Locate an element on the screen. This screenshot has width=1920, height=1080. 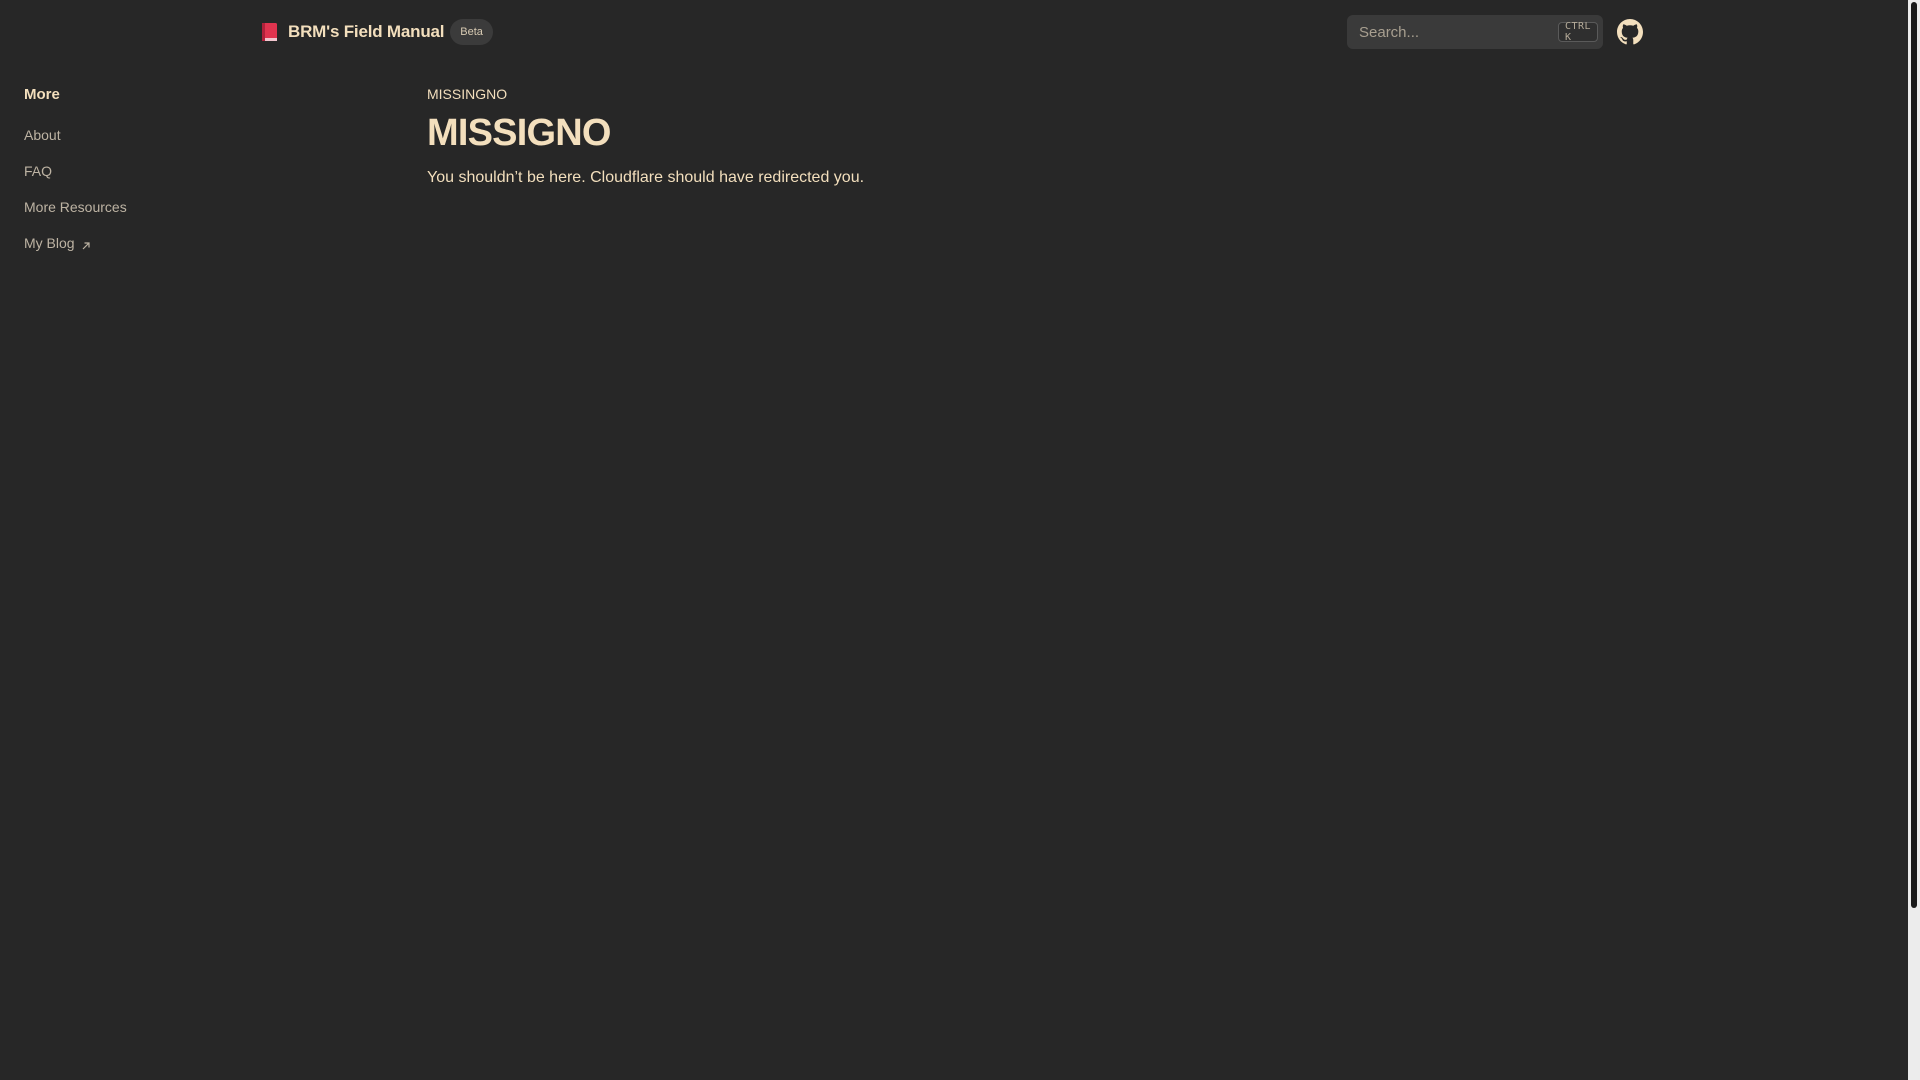
sidebar-item-label: FAQ is located at coordinates (38, 171).